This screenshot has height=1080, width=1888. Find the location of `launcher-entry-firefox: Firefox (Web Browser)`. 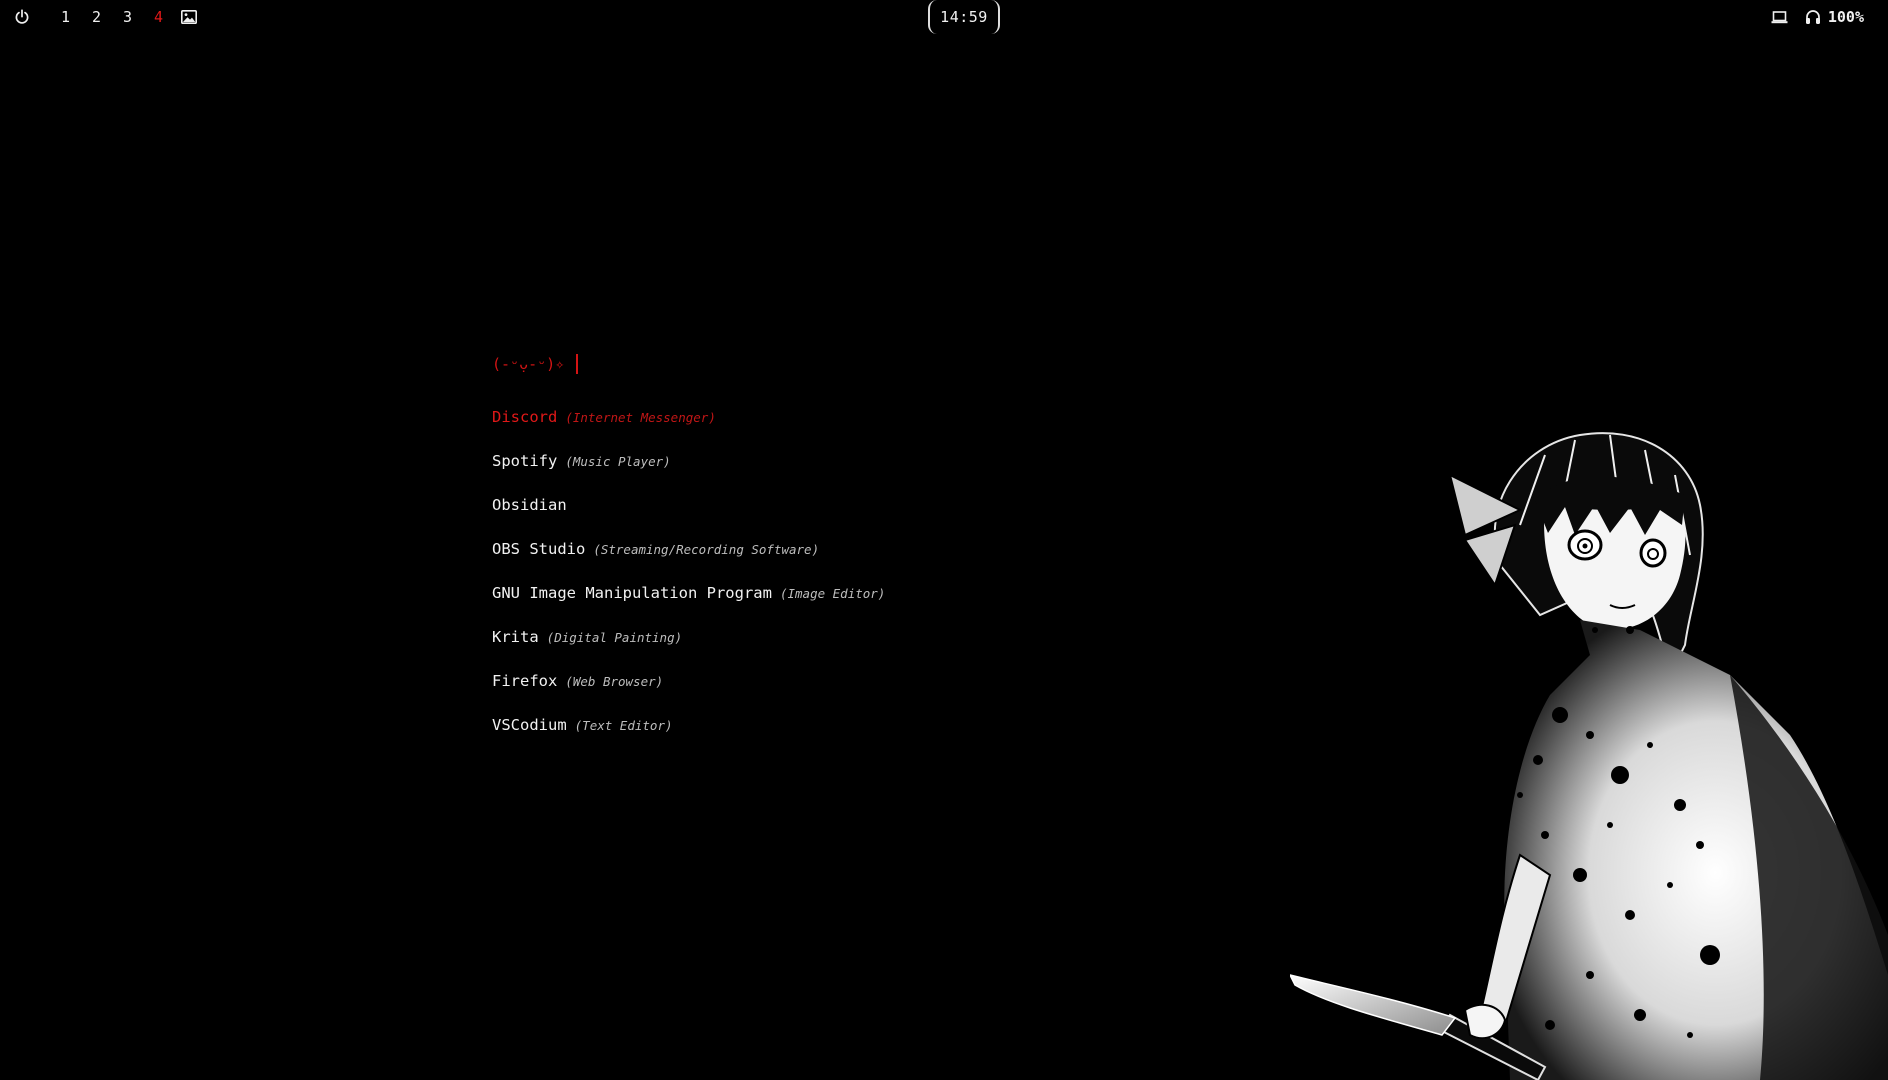

launcher-entry-firefox: Firefox (Web Browser) is located at coordinates (742, 681).